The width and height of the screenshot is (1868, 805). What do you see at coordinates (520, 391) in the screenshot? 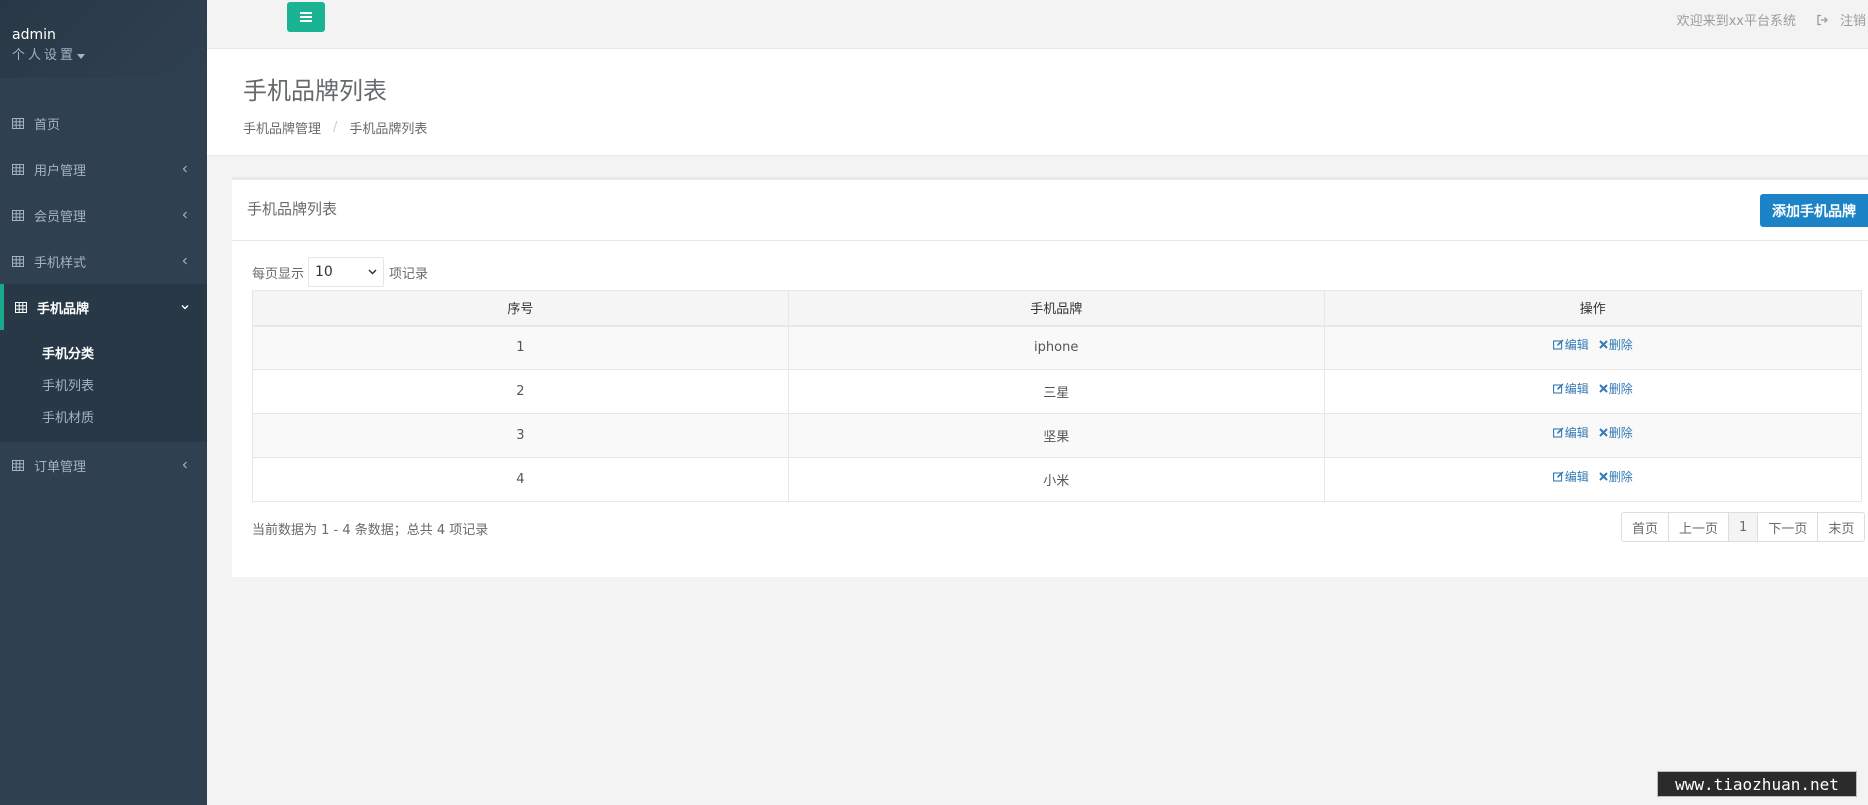
I see `cell-index: 2` at bounding box center [520, 391].